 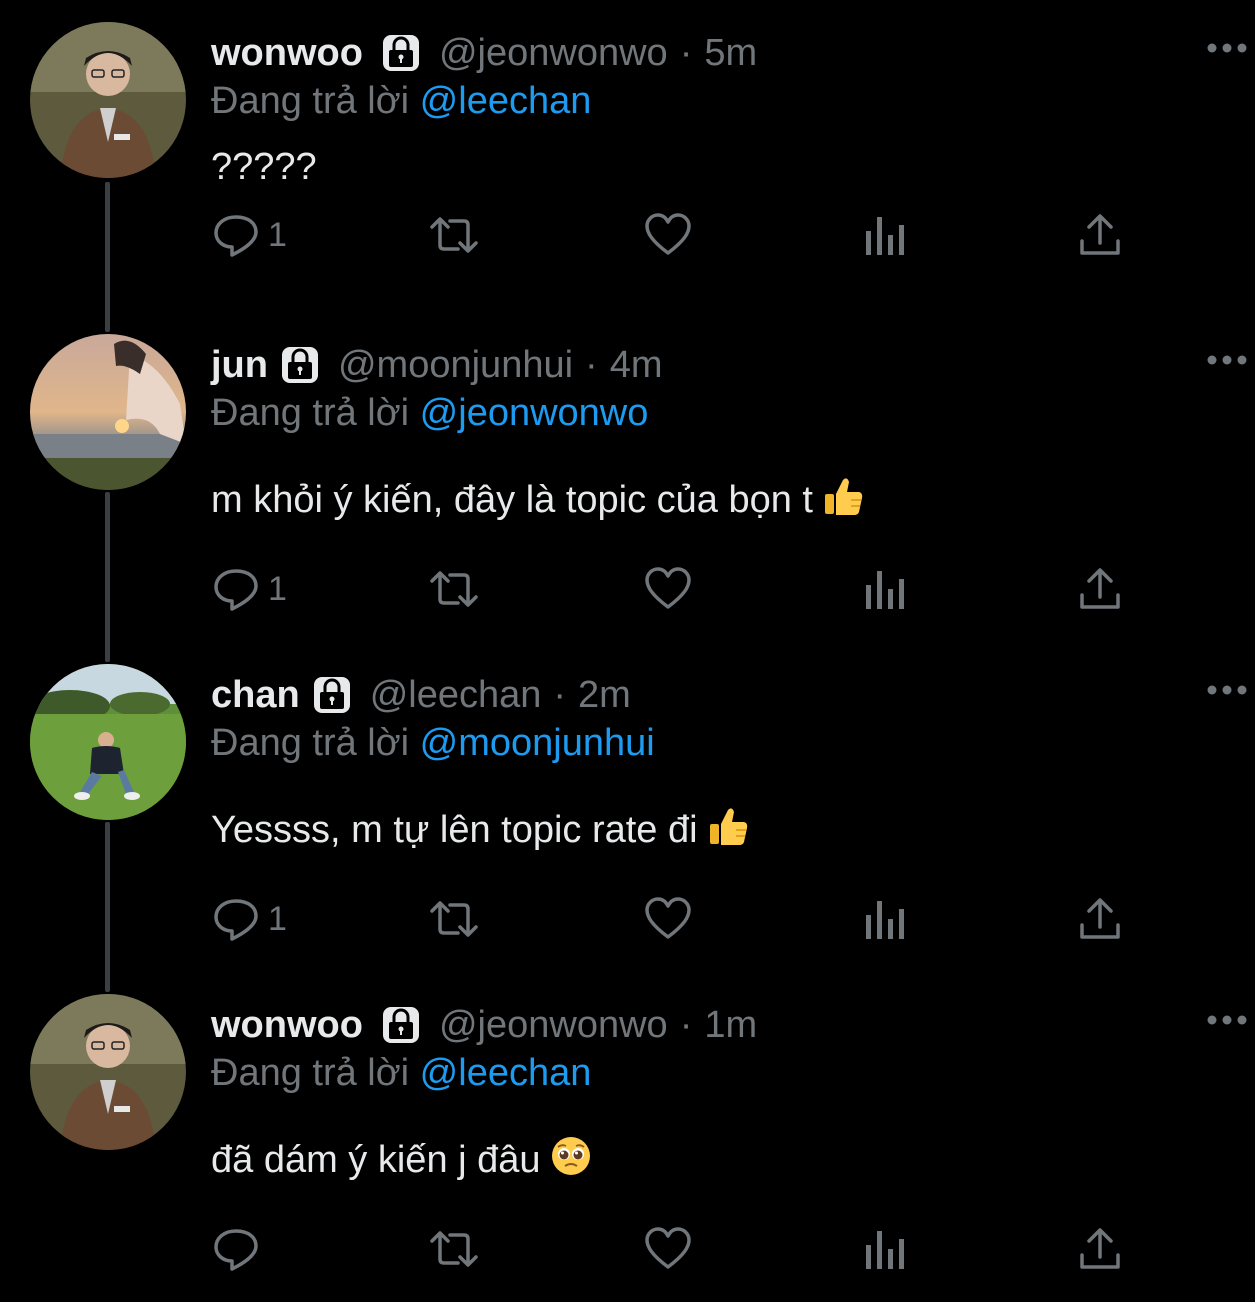 What do you see at coordinates (255, 695) in the screenshot?
I see `display-name: chan` at bounding box center [255, 695].